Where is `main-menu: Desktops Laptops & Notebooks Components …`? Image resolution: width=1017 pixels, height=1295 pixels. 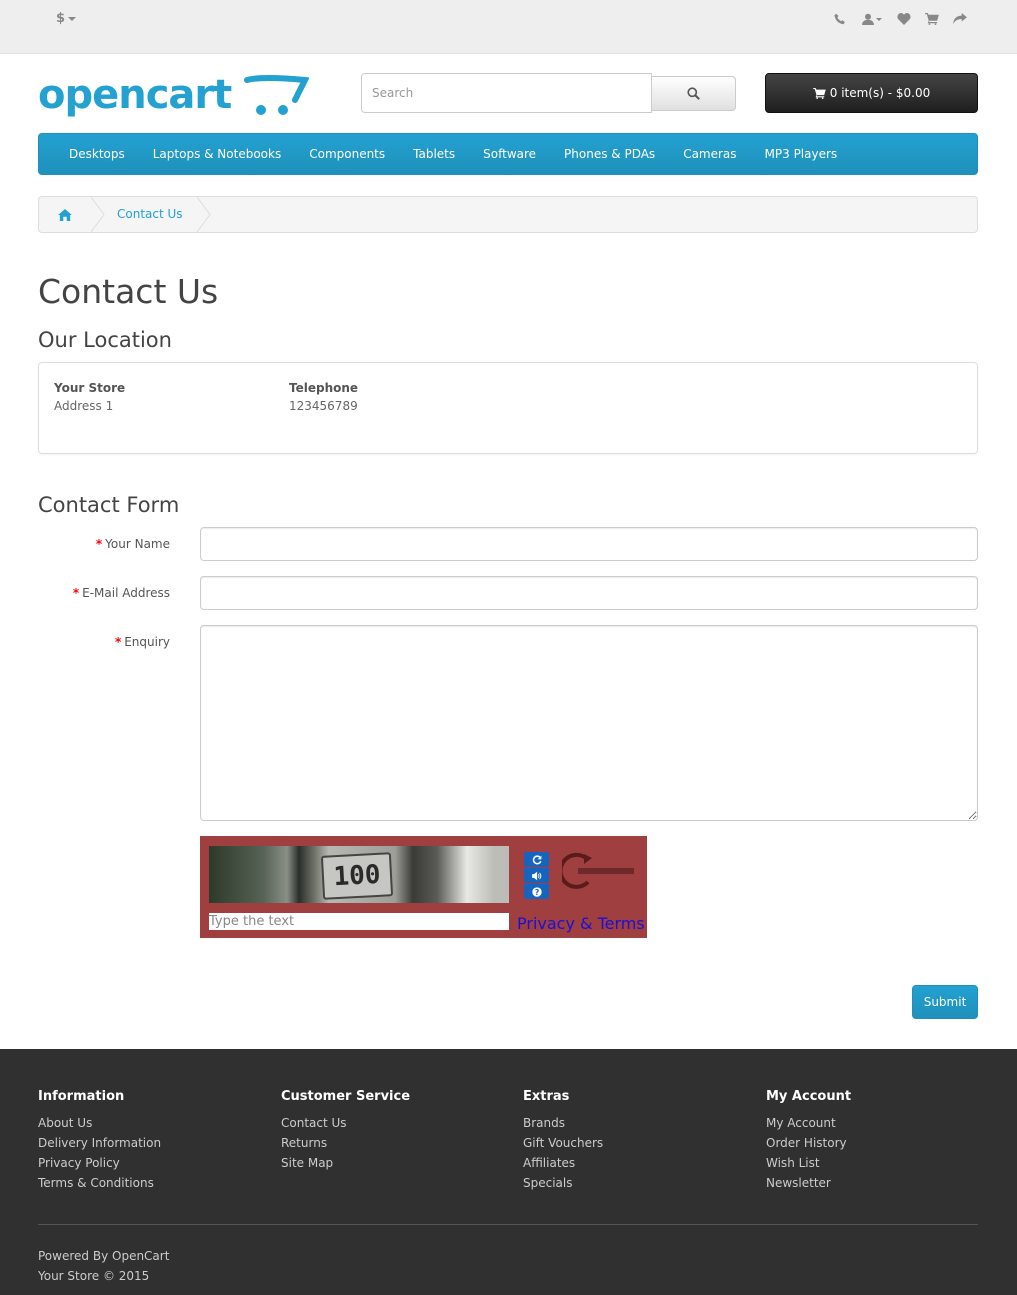
main-menu: Desktops Laptops & Notebooks Components … is located at coordinates (508, 154).